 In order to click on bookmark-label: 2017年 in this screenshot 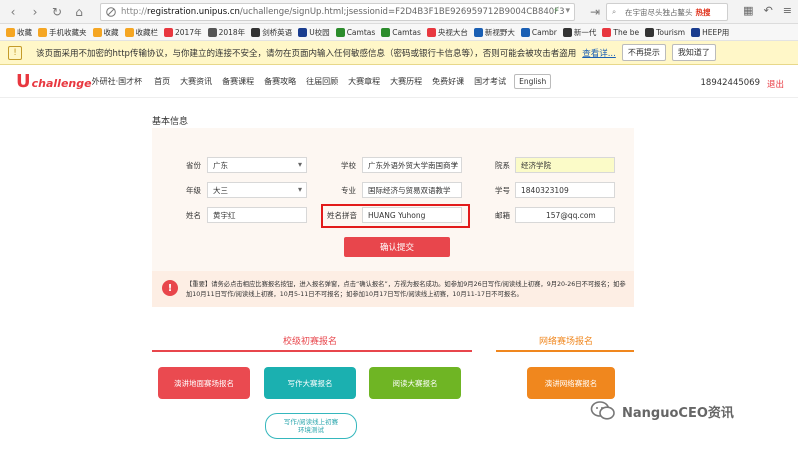, I will do `click(188, 32)`.